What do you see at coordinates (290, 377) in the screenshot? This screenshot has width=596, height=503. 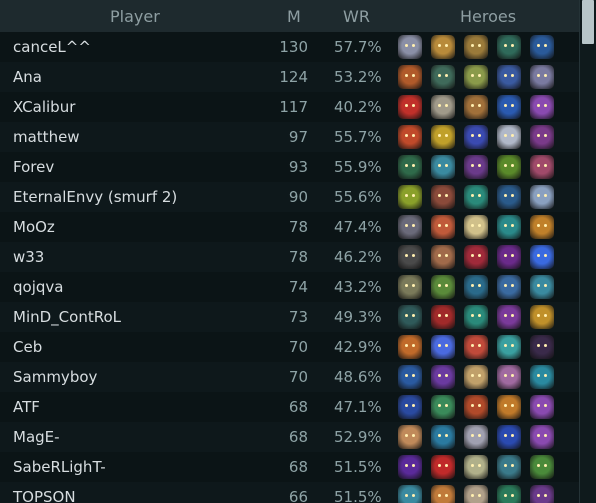 I see `table-row: Sammyboy 70 48.6%` at bounding box center [290, 377].